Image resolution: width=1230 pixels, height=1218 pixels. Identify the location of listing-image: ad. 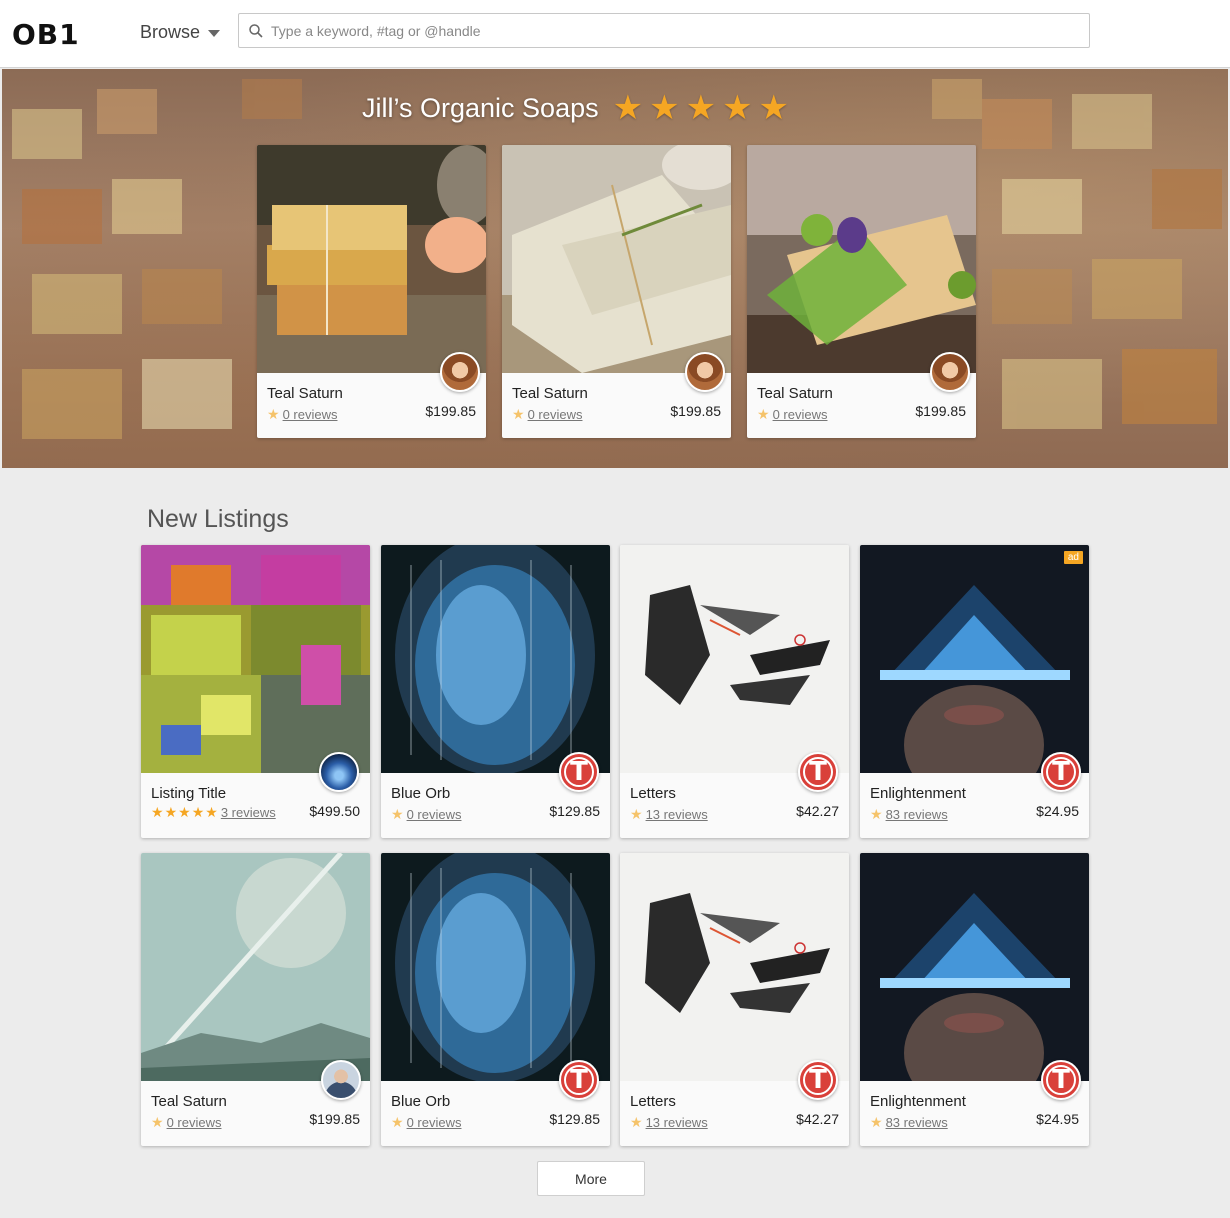
(974, 659).